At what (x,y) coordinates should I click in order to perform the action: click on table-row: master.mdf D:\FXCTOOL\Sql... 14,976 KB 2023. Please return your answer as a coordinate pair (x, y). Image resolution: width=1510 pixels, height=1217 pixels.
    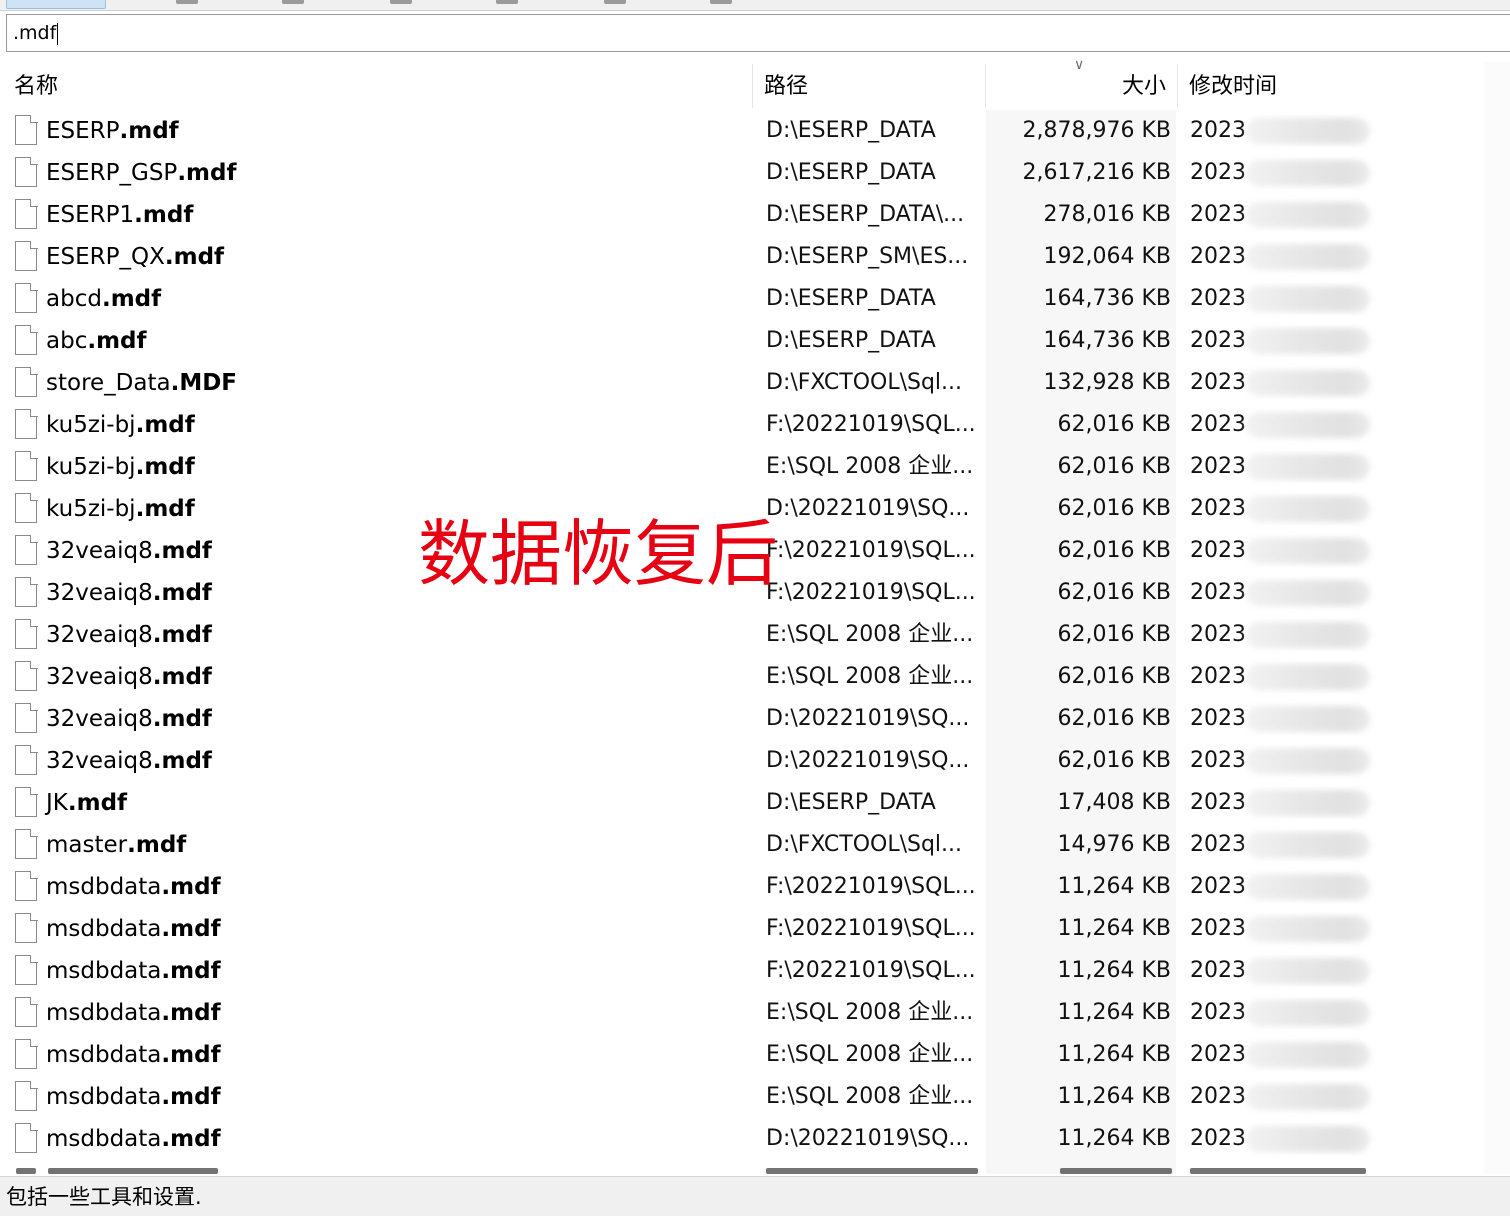
    Looking at the image, I should click on (755, 845).